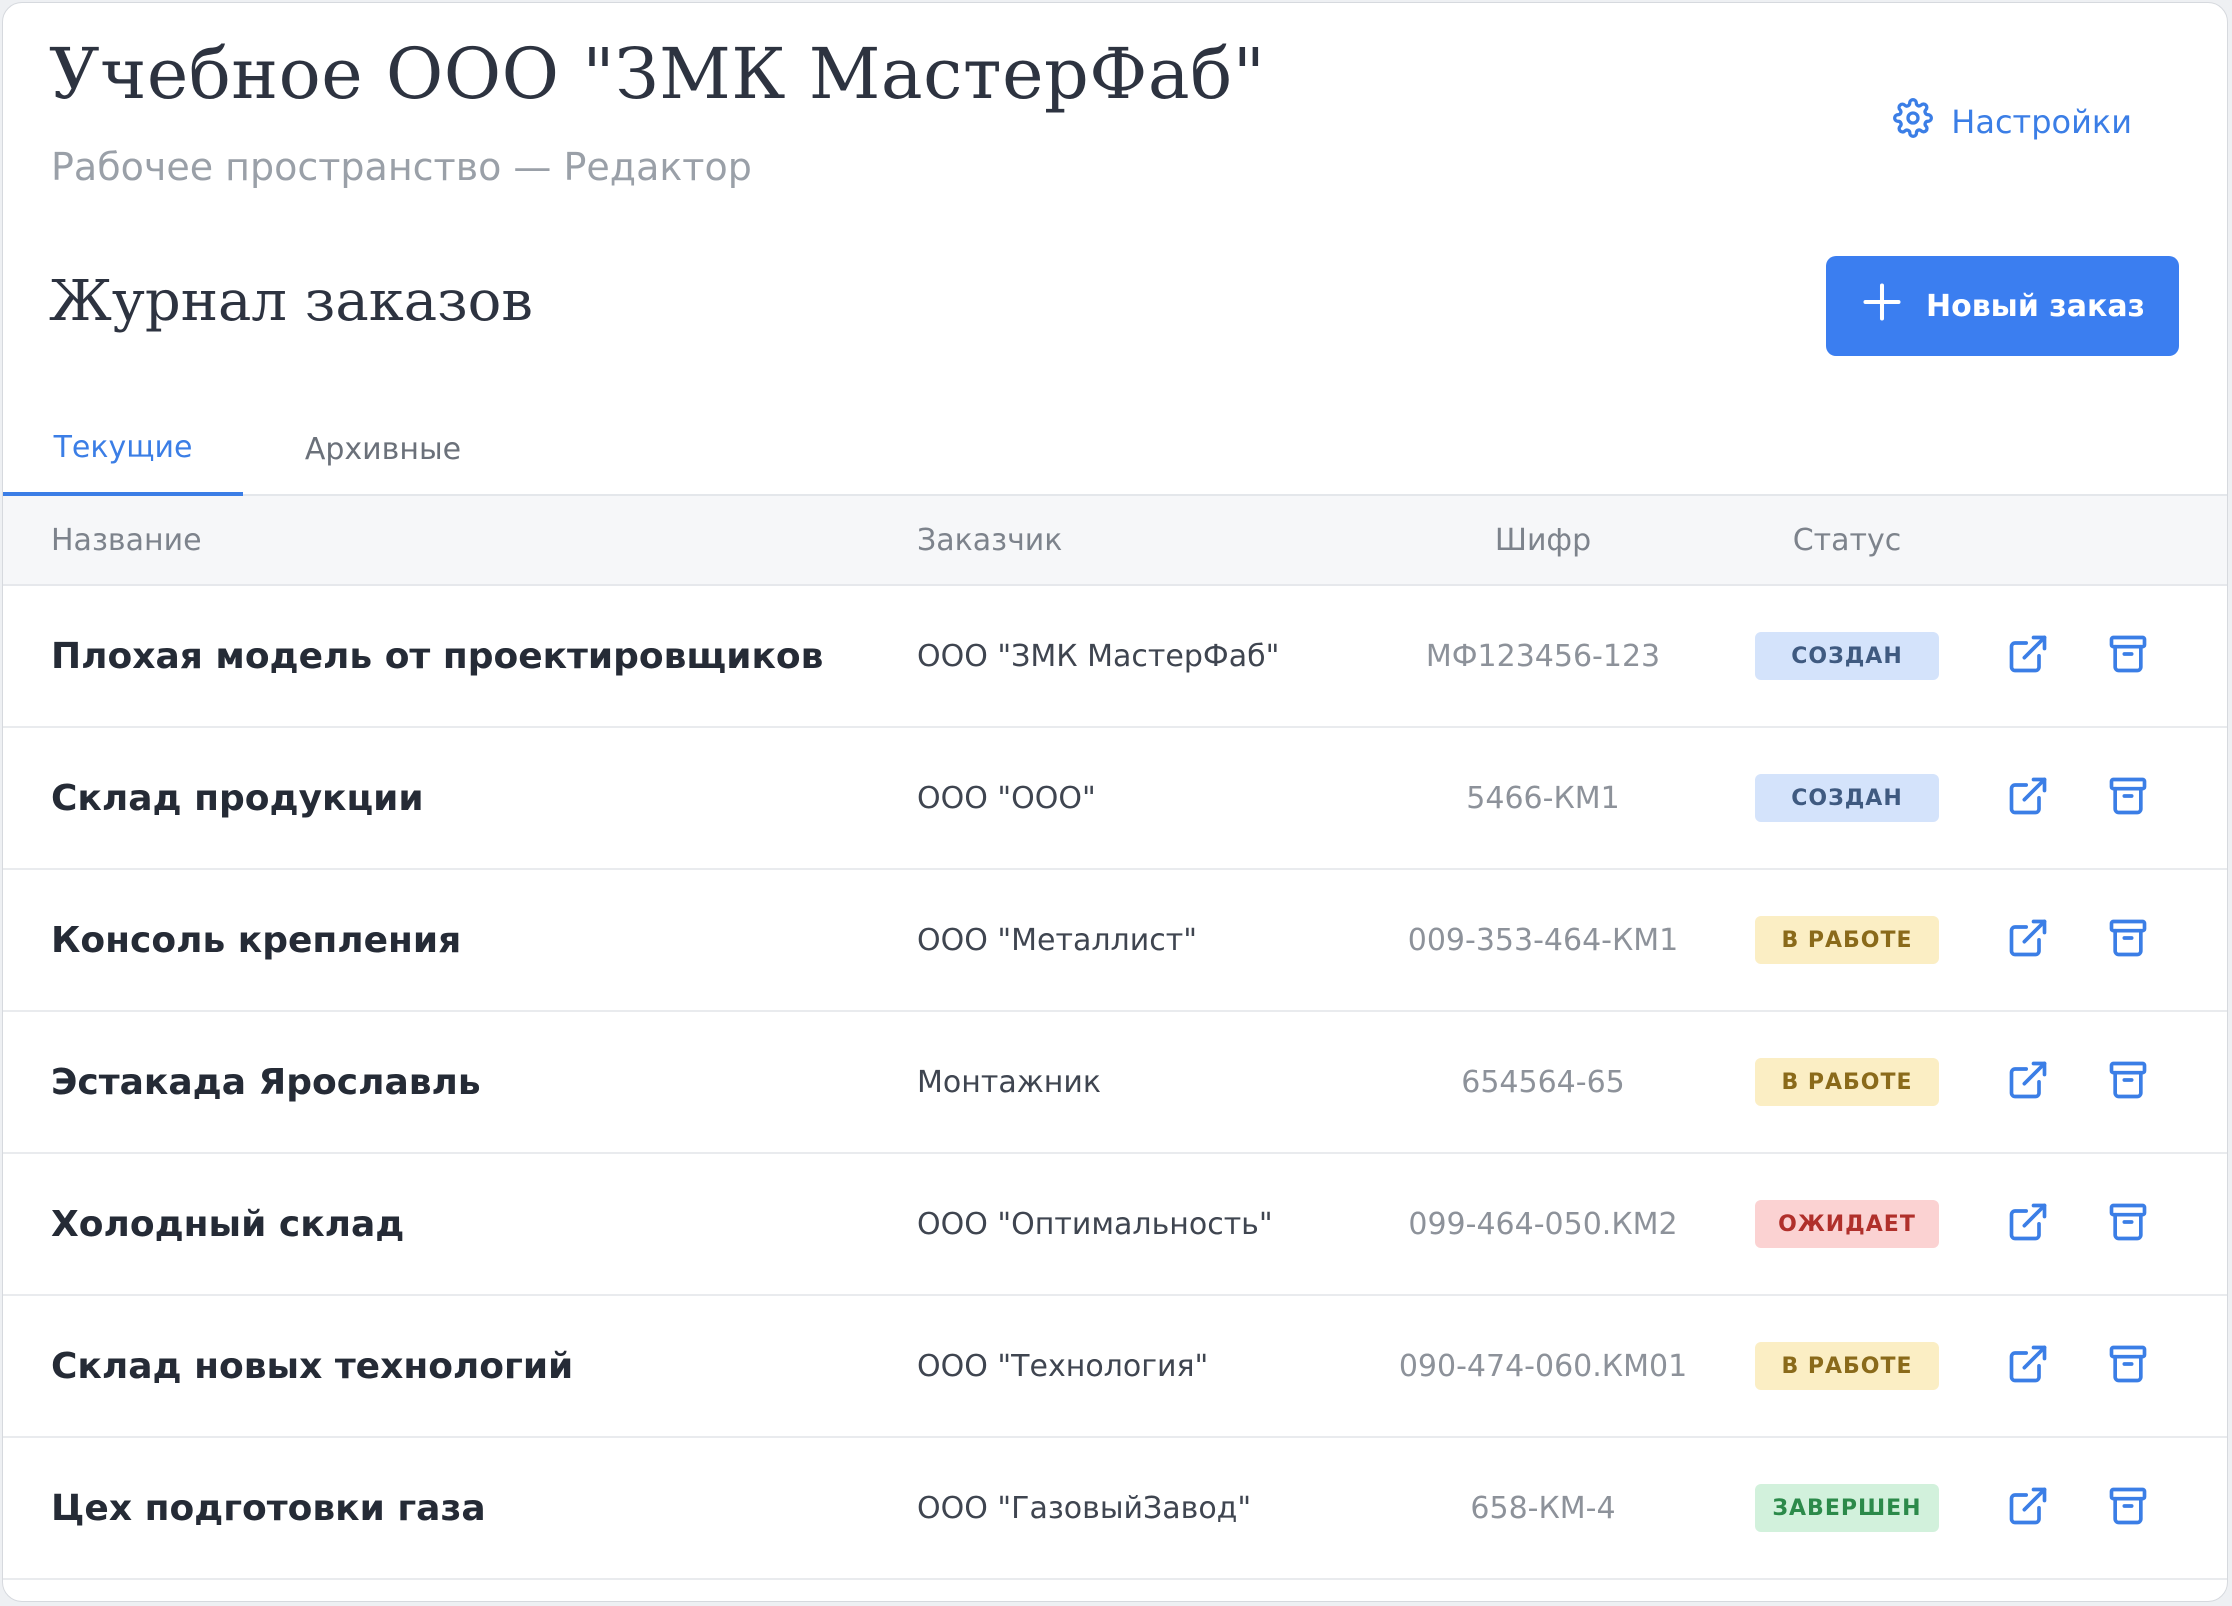 This screenshot has width=2232, height=1606. What do you see at coordinates (1543, 1082) in the screenshot?
I see `order-code: 654564-65` at bounding box center [1543, 1082].